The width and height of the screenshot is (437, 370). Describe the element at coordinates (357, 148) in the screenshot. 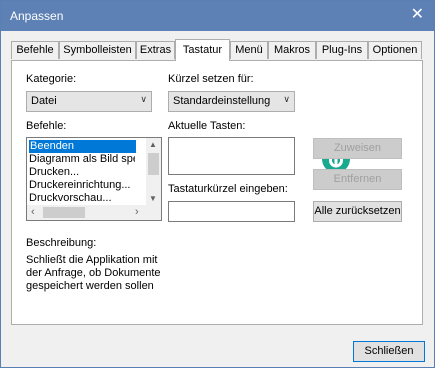

I see `zuweisen-button: Zuweisen` at that location.